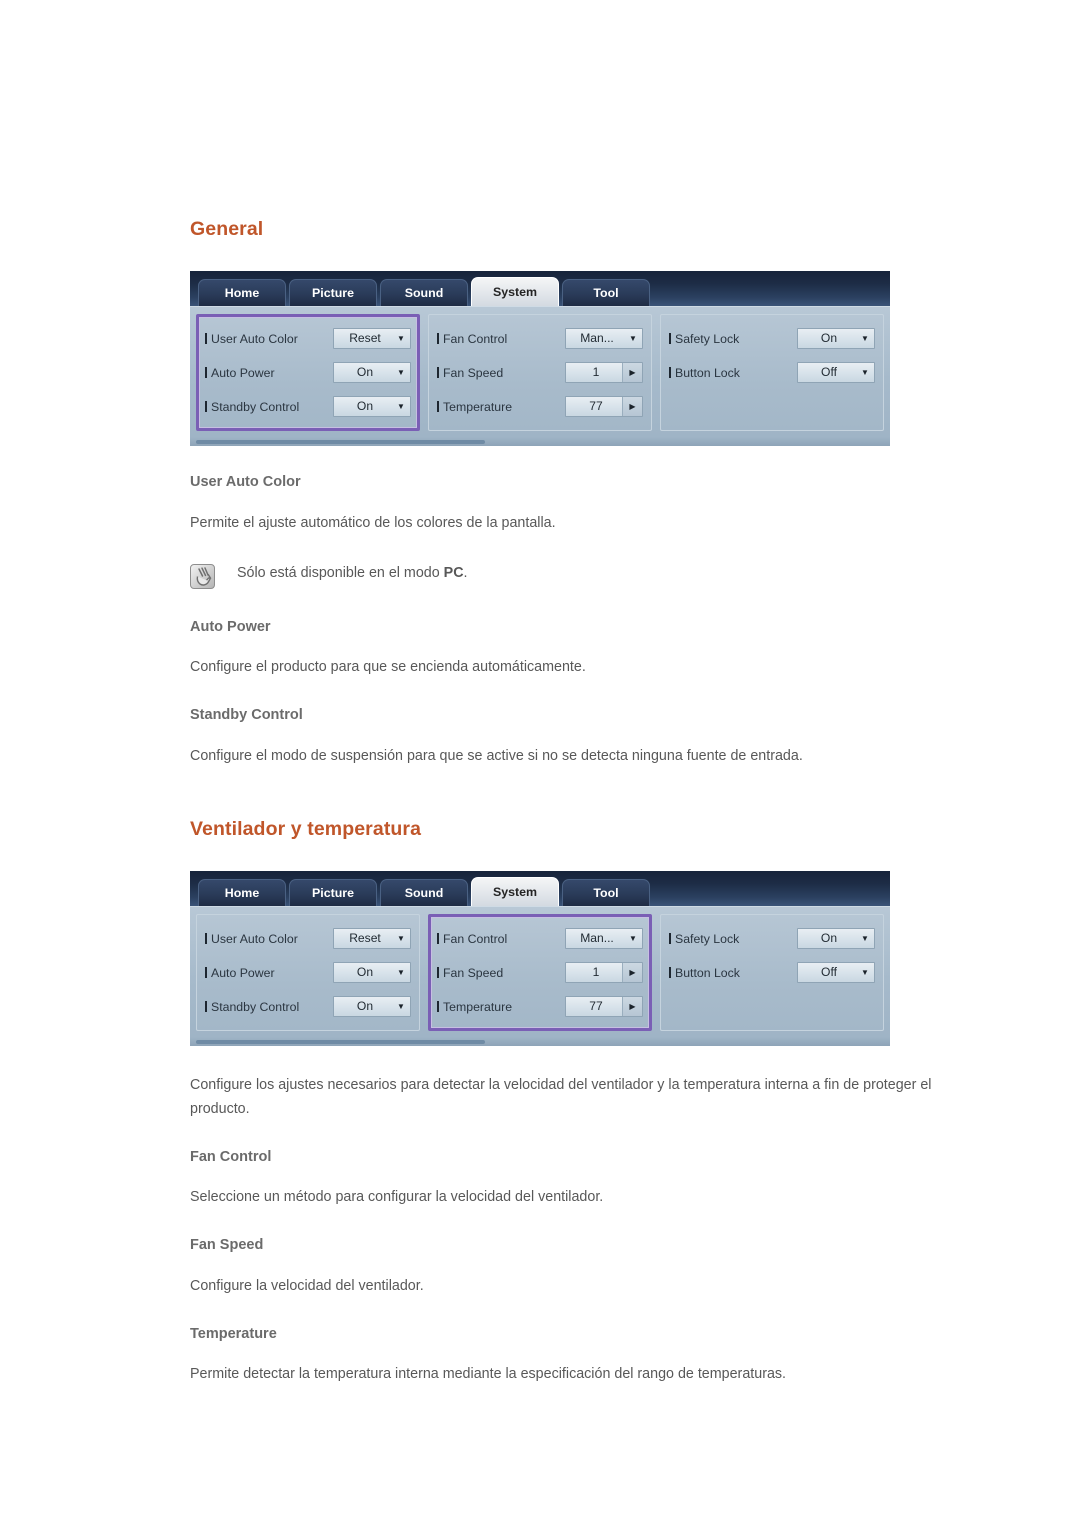  I want to click on osd-value-auto-power: On, so click(365, 372).